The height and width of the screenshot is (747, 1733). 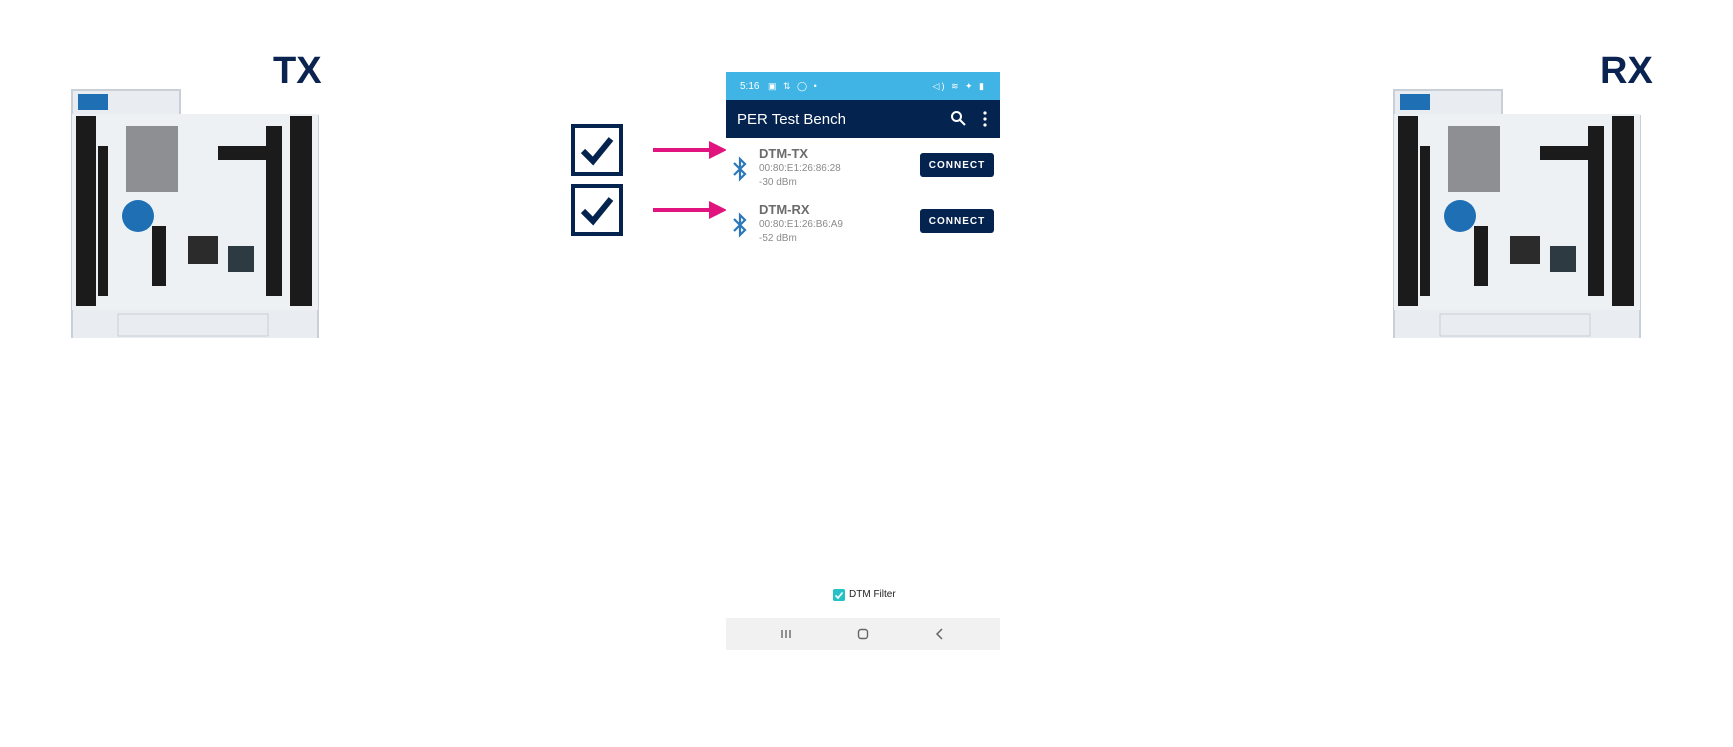 I want to click on app-title: PER Test Bench, so click(x=791, y=119).